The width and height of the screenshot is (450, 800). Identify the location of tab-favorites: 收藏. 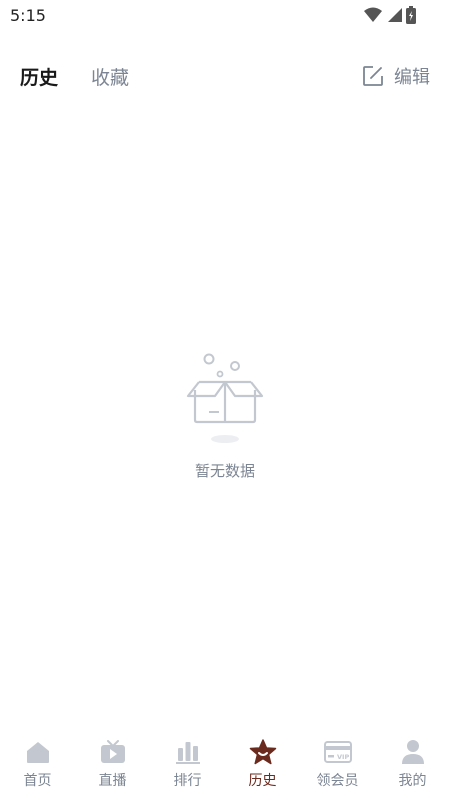
(110, 76).